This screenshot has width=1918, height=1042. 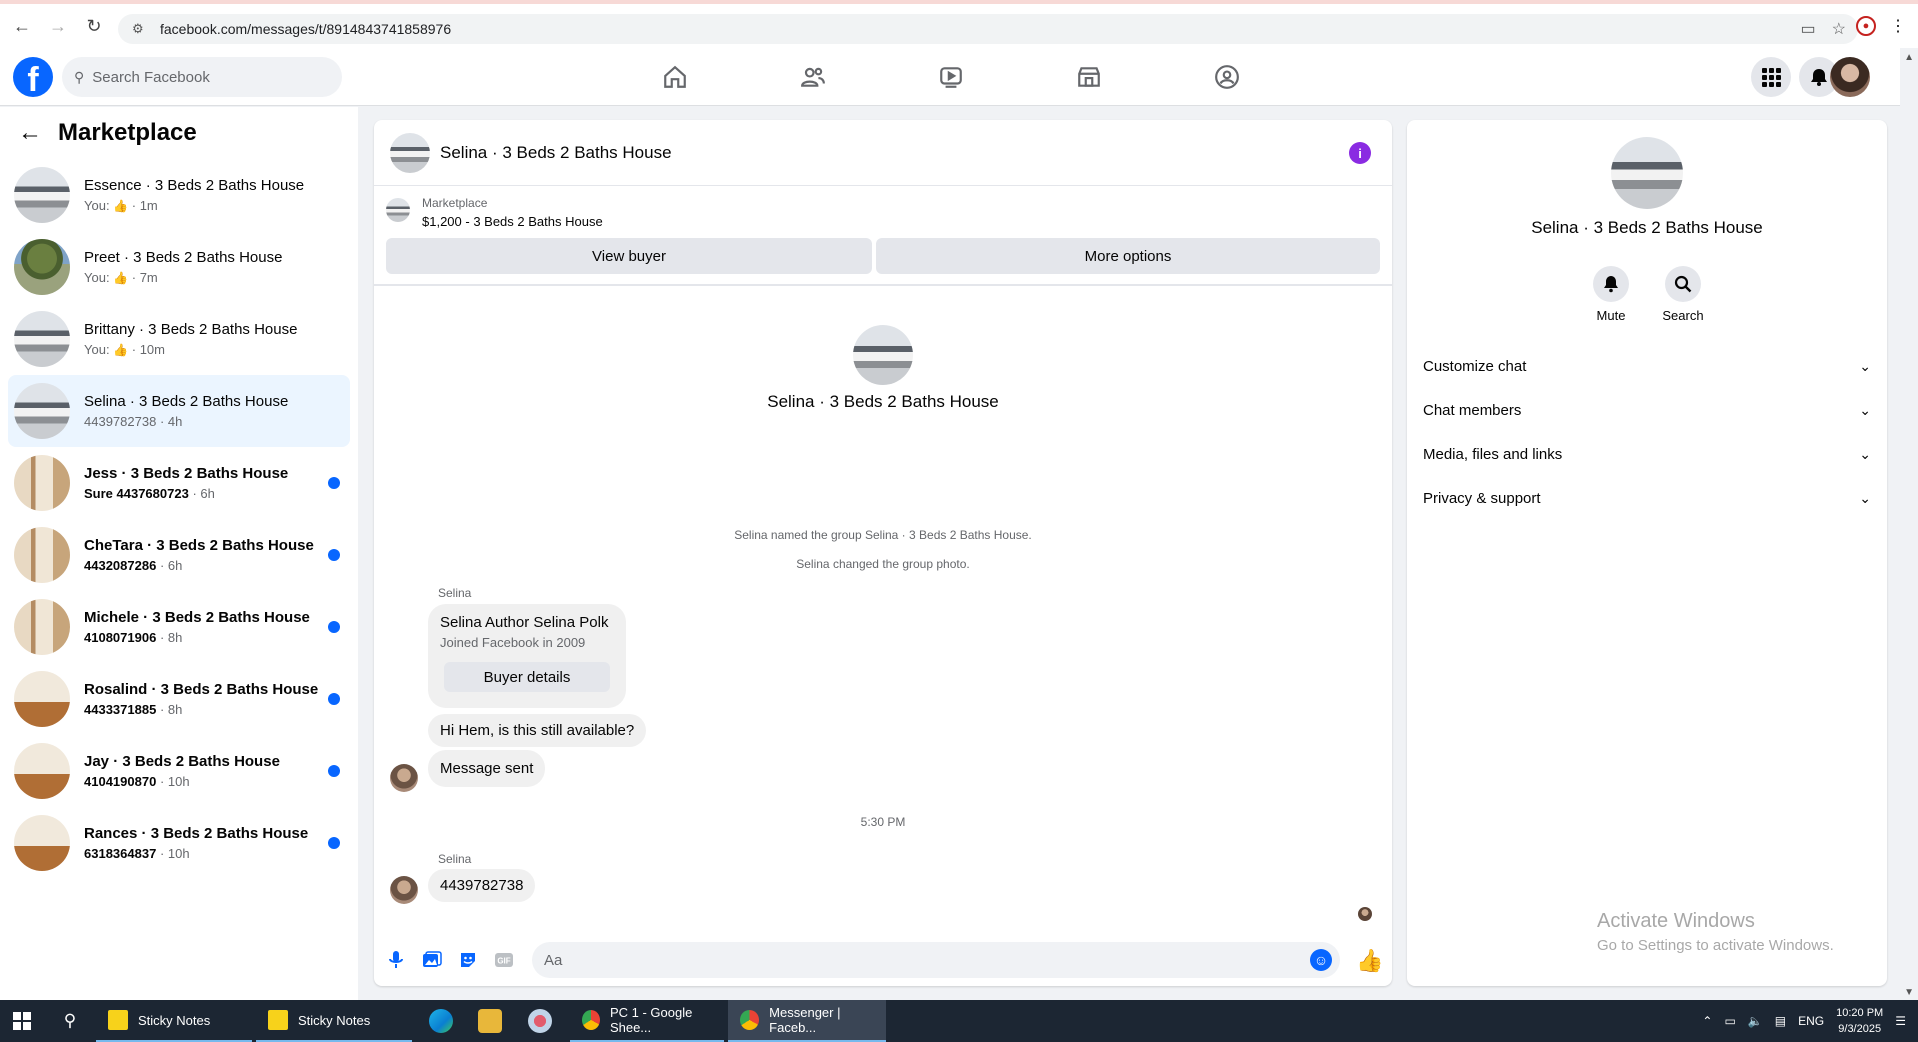 What do you see at coordinates (136, 493) in the screenshot?
I see `conversation-preview: Sure 4437680723` at bounding box center [136, 493].